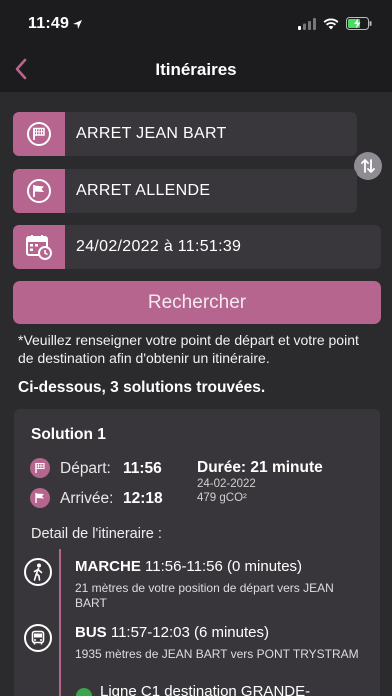 The image size is (392, 696). What do you see at coordinates (151, 133) in the screenshot?
I see `departure-value: ARRET JEAN BART` at bounding box center [151, 133].